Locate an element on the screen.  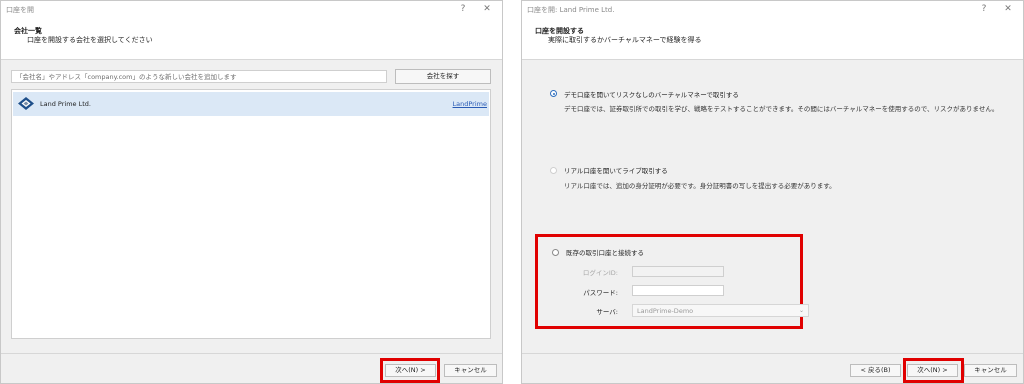
dialog-header: 会社一覧 口座を開設する会社を選択してください is located at coordinates (251, 39).